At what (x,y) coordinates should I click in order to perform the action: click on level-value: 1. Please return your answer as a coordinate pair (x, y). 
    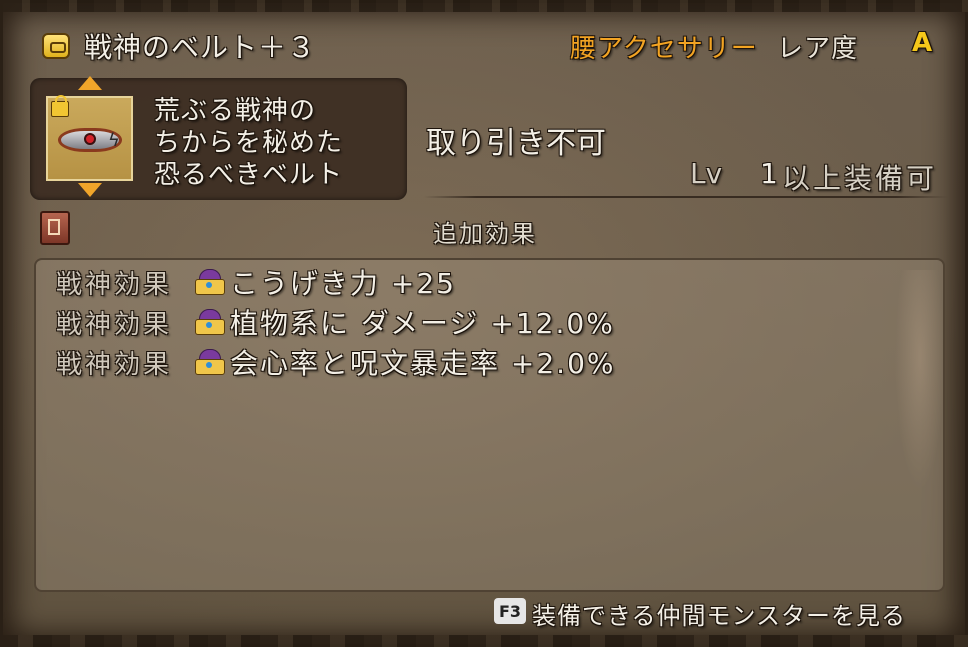
    Looking at the image, I should click on (769, 173).